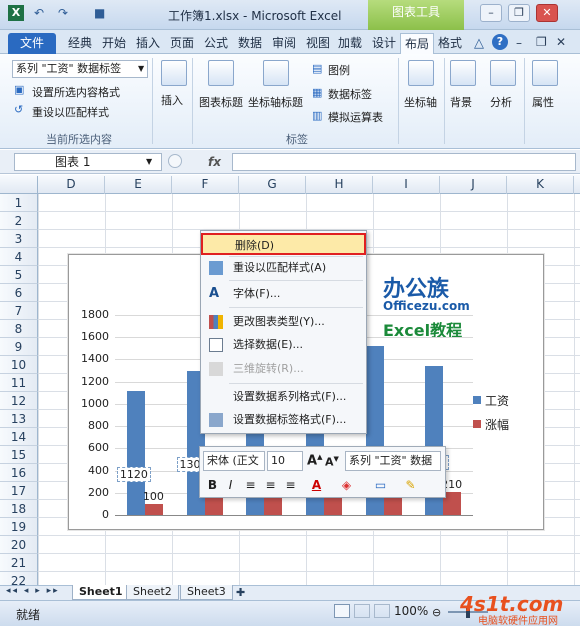 The width and height of the screenshot is (580, 627). Describe the element at coordinates (314, 460) in the screenshot. I see `grow-font-icon: A▲` at that location.